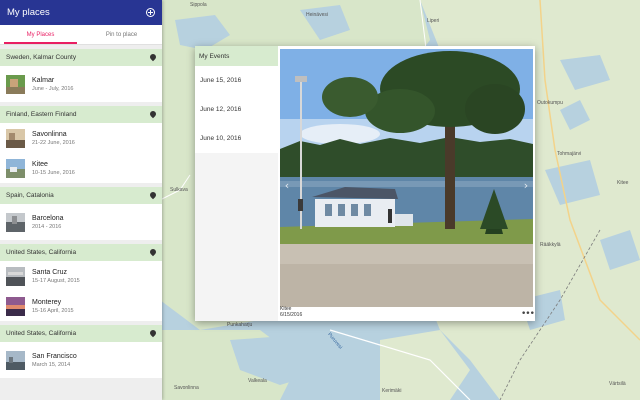 This screenshot has width=640, height=400. I want to click on add-circle-icon, so click(150, 12).